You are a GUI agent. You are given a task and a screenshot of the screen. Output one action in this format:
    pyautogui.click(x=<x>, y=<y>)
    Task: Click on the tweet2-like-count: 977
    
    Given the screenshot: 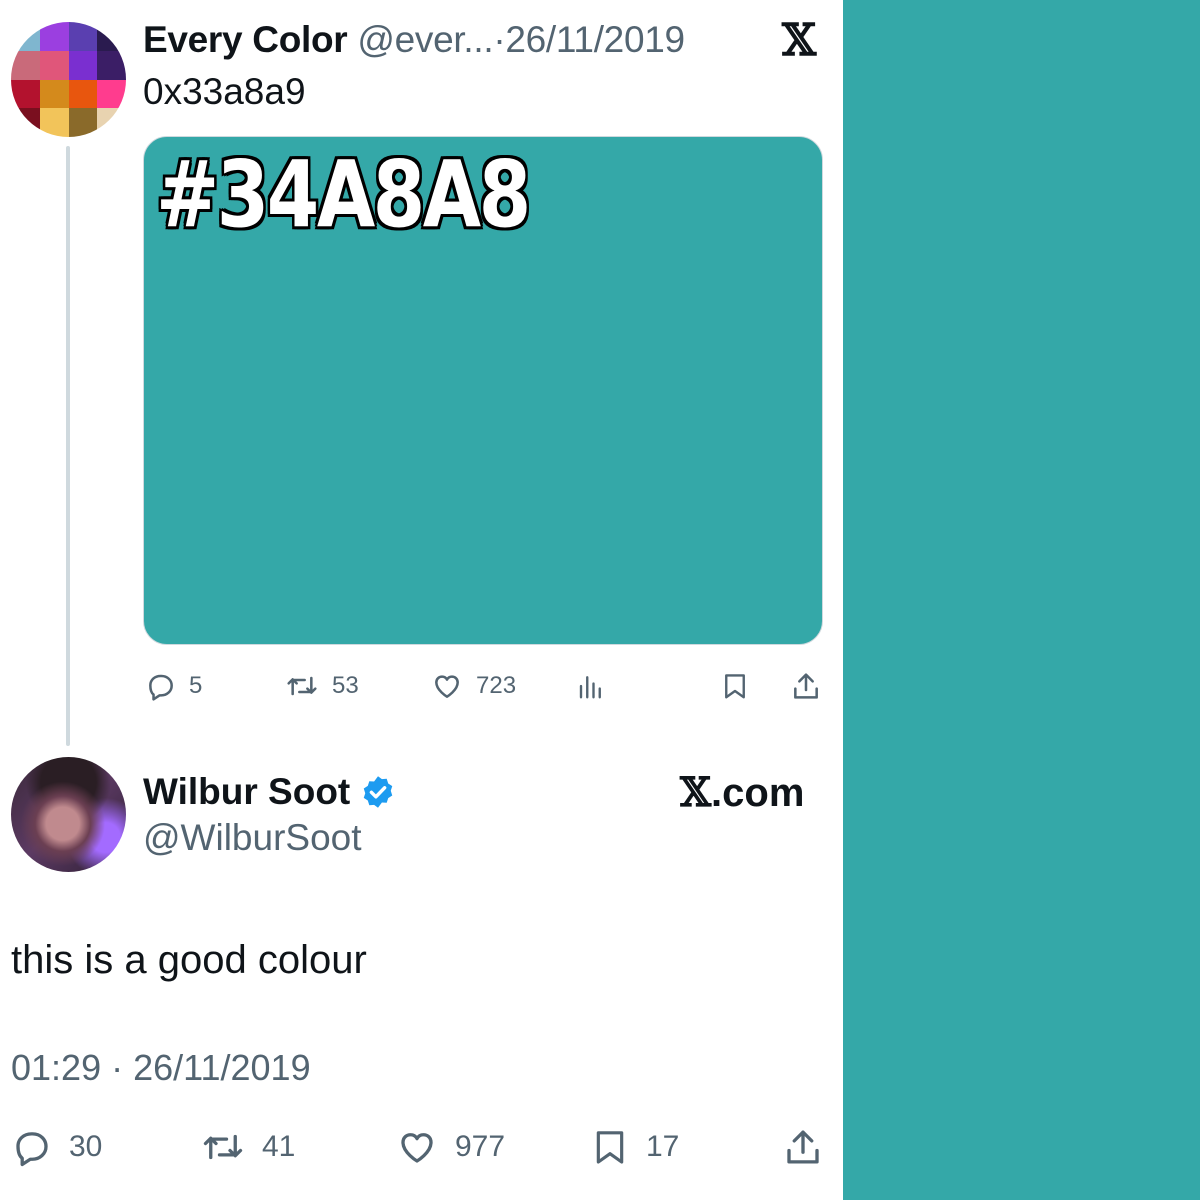 What is the action you would take?
    pyautogui.click(x=480, y=1146)
    